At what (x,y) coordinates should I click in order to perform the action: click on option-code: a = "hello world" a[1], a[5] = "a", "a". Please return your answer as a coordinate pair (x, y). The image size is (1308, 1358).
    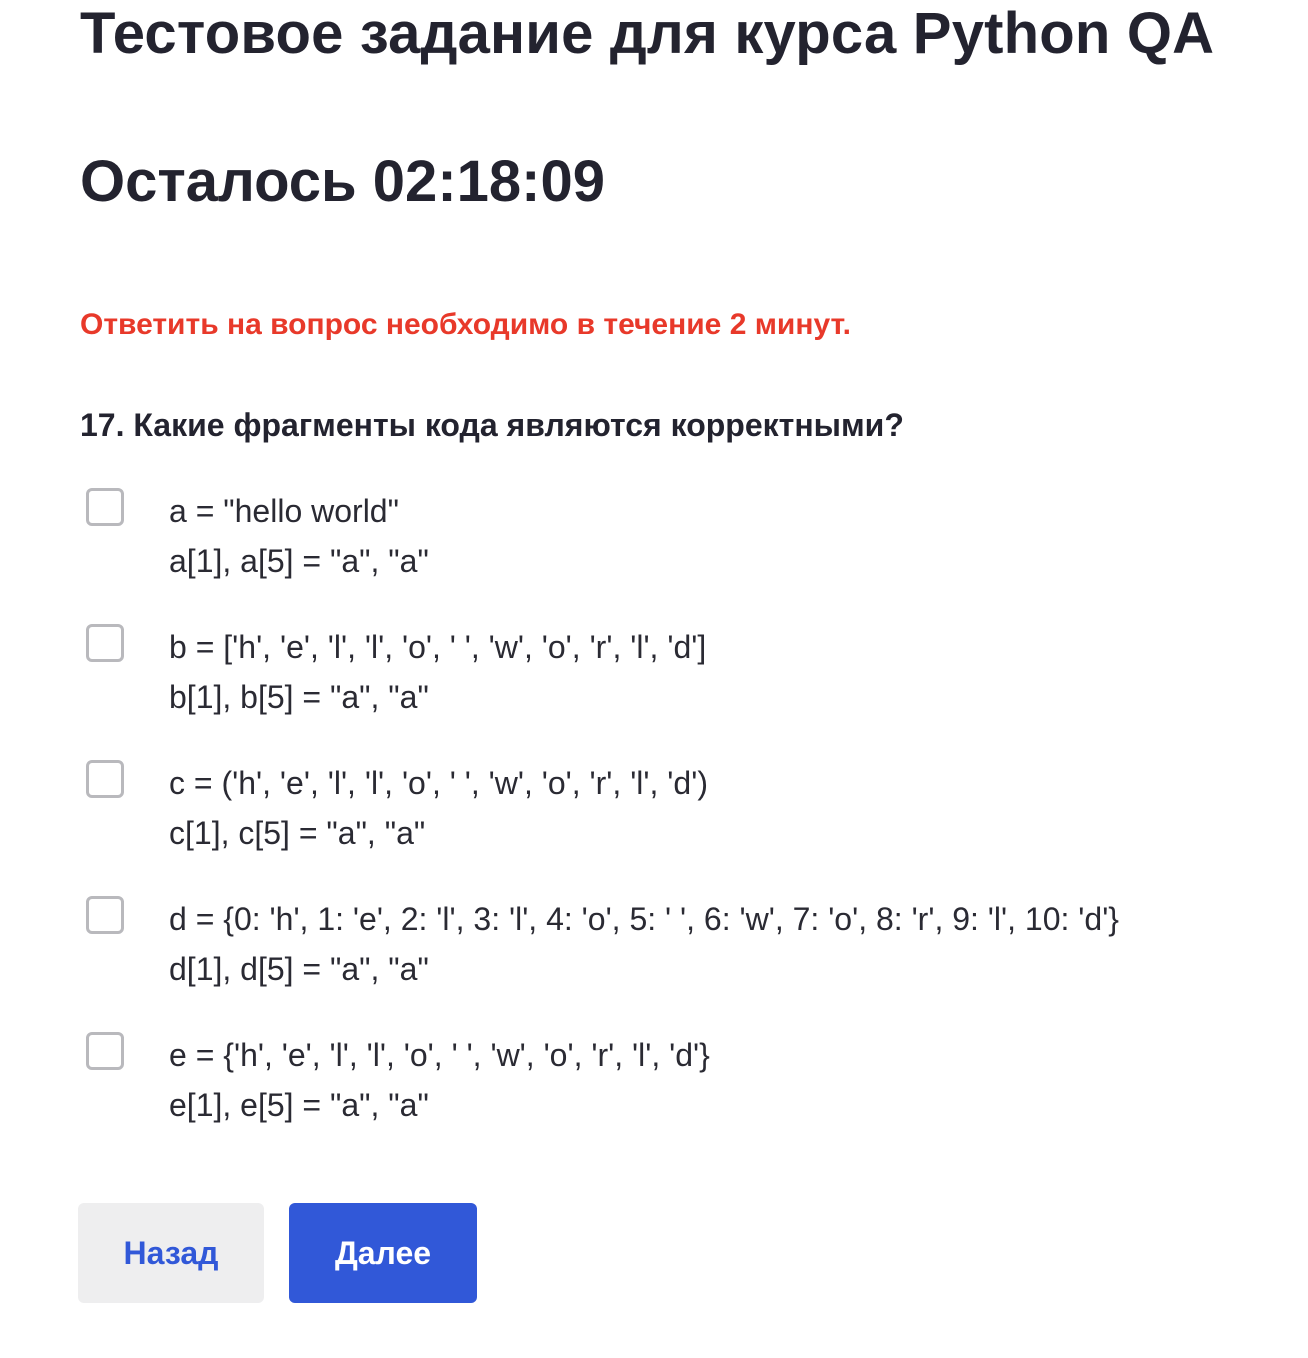
    Looking at the image, I should click on (299, 536).